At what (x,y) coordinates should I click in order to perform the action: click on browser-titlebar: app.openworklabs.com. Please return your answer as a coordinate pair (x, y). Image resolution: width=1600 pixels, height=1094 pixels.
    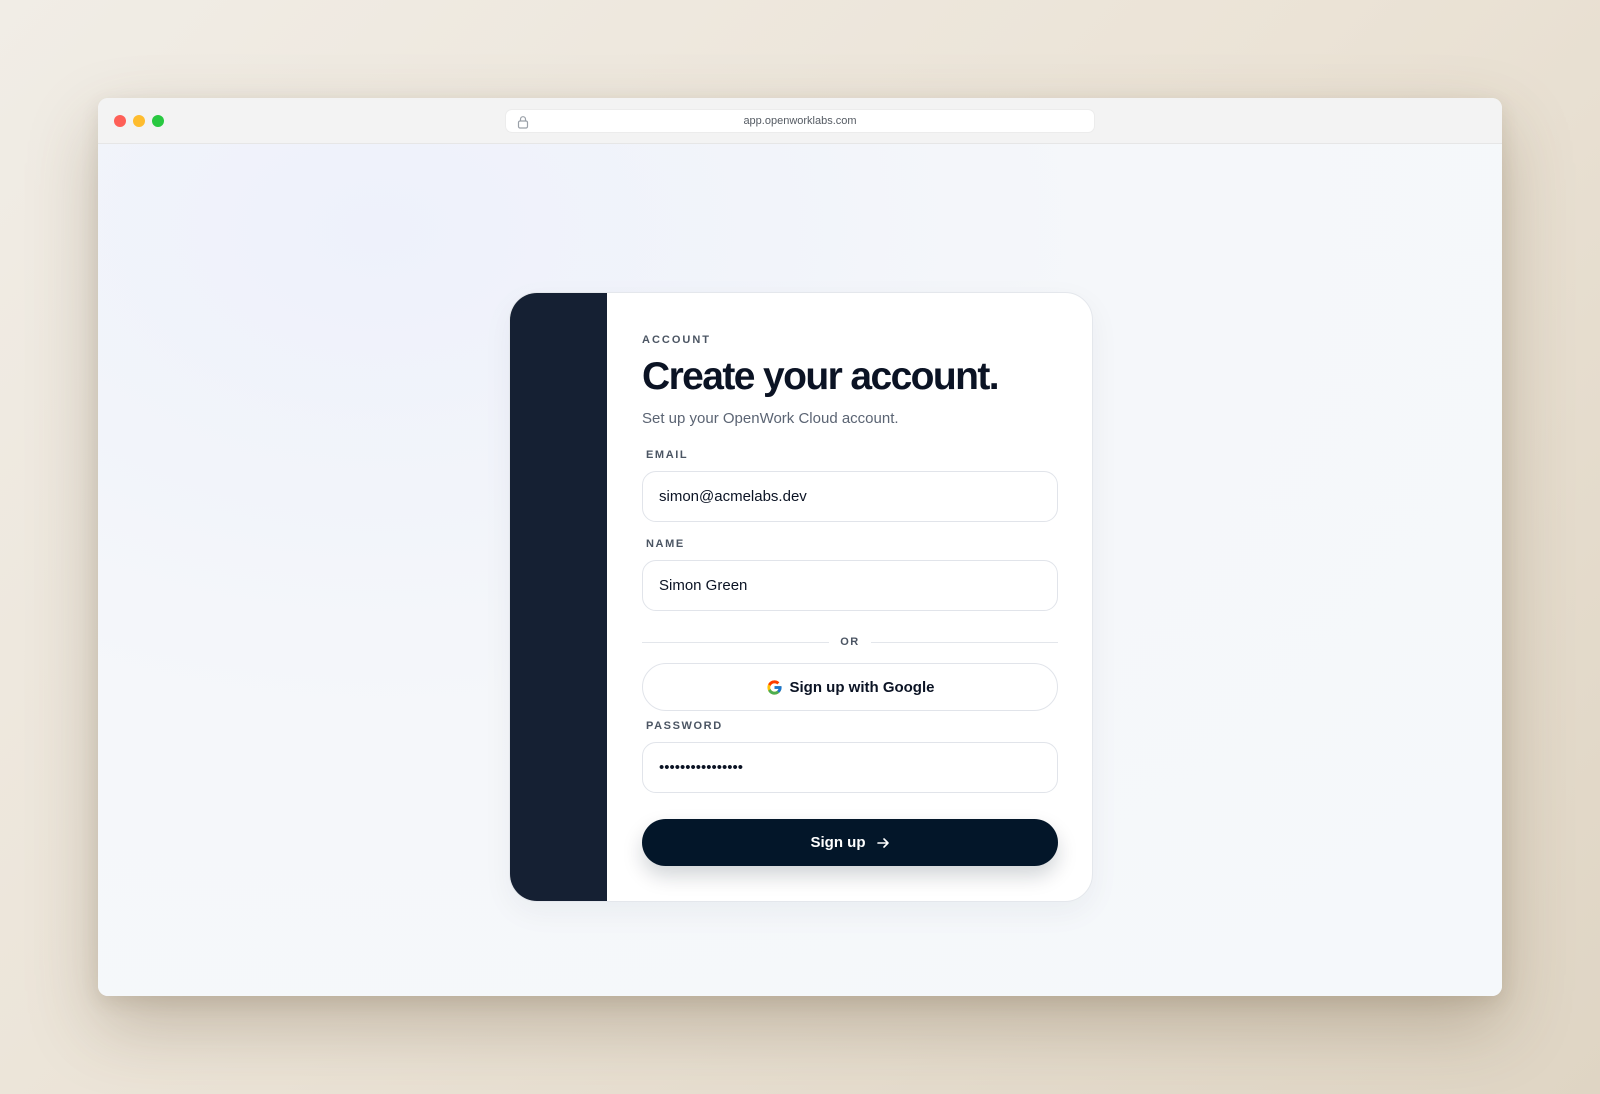
    Looking at the image, I should click on (800, 121).